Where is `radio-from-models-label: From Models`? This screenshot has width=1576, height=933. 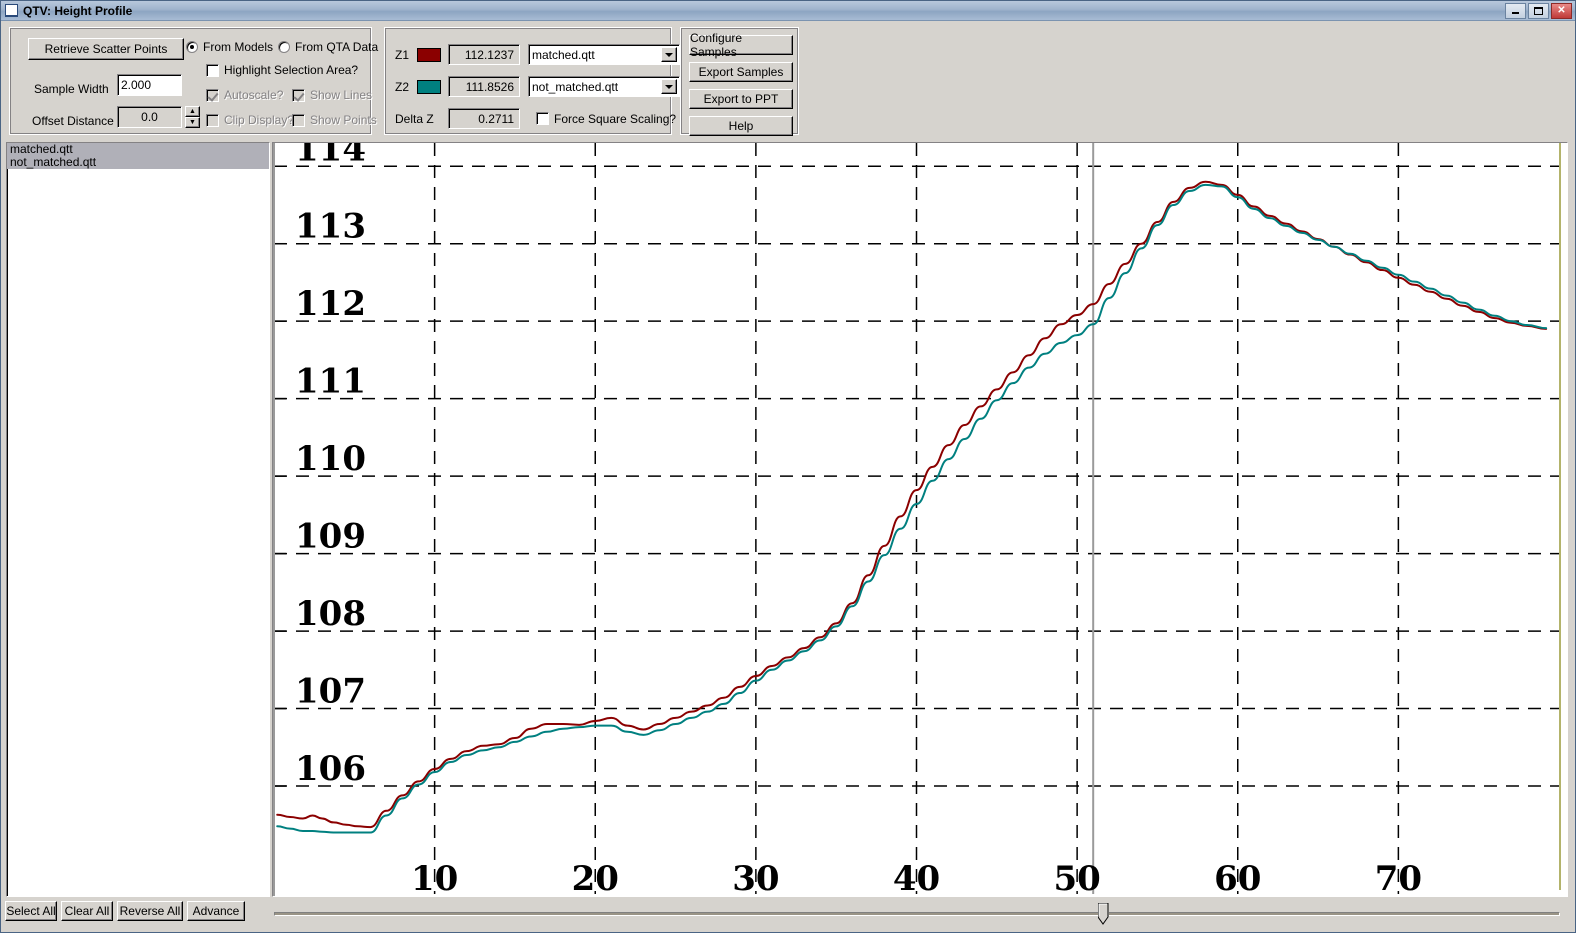 radio-from-models-label: From Models is located at coordinates (238, 47).